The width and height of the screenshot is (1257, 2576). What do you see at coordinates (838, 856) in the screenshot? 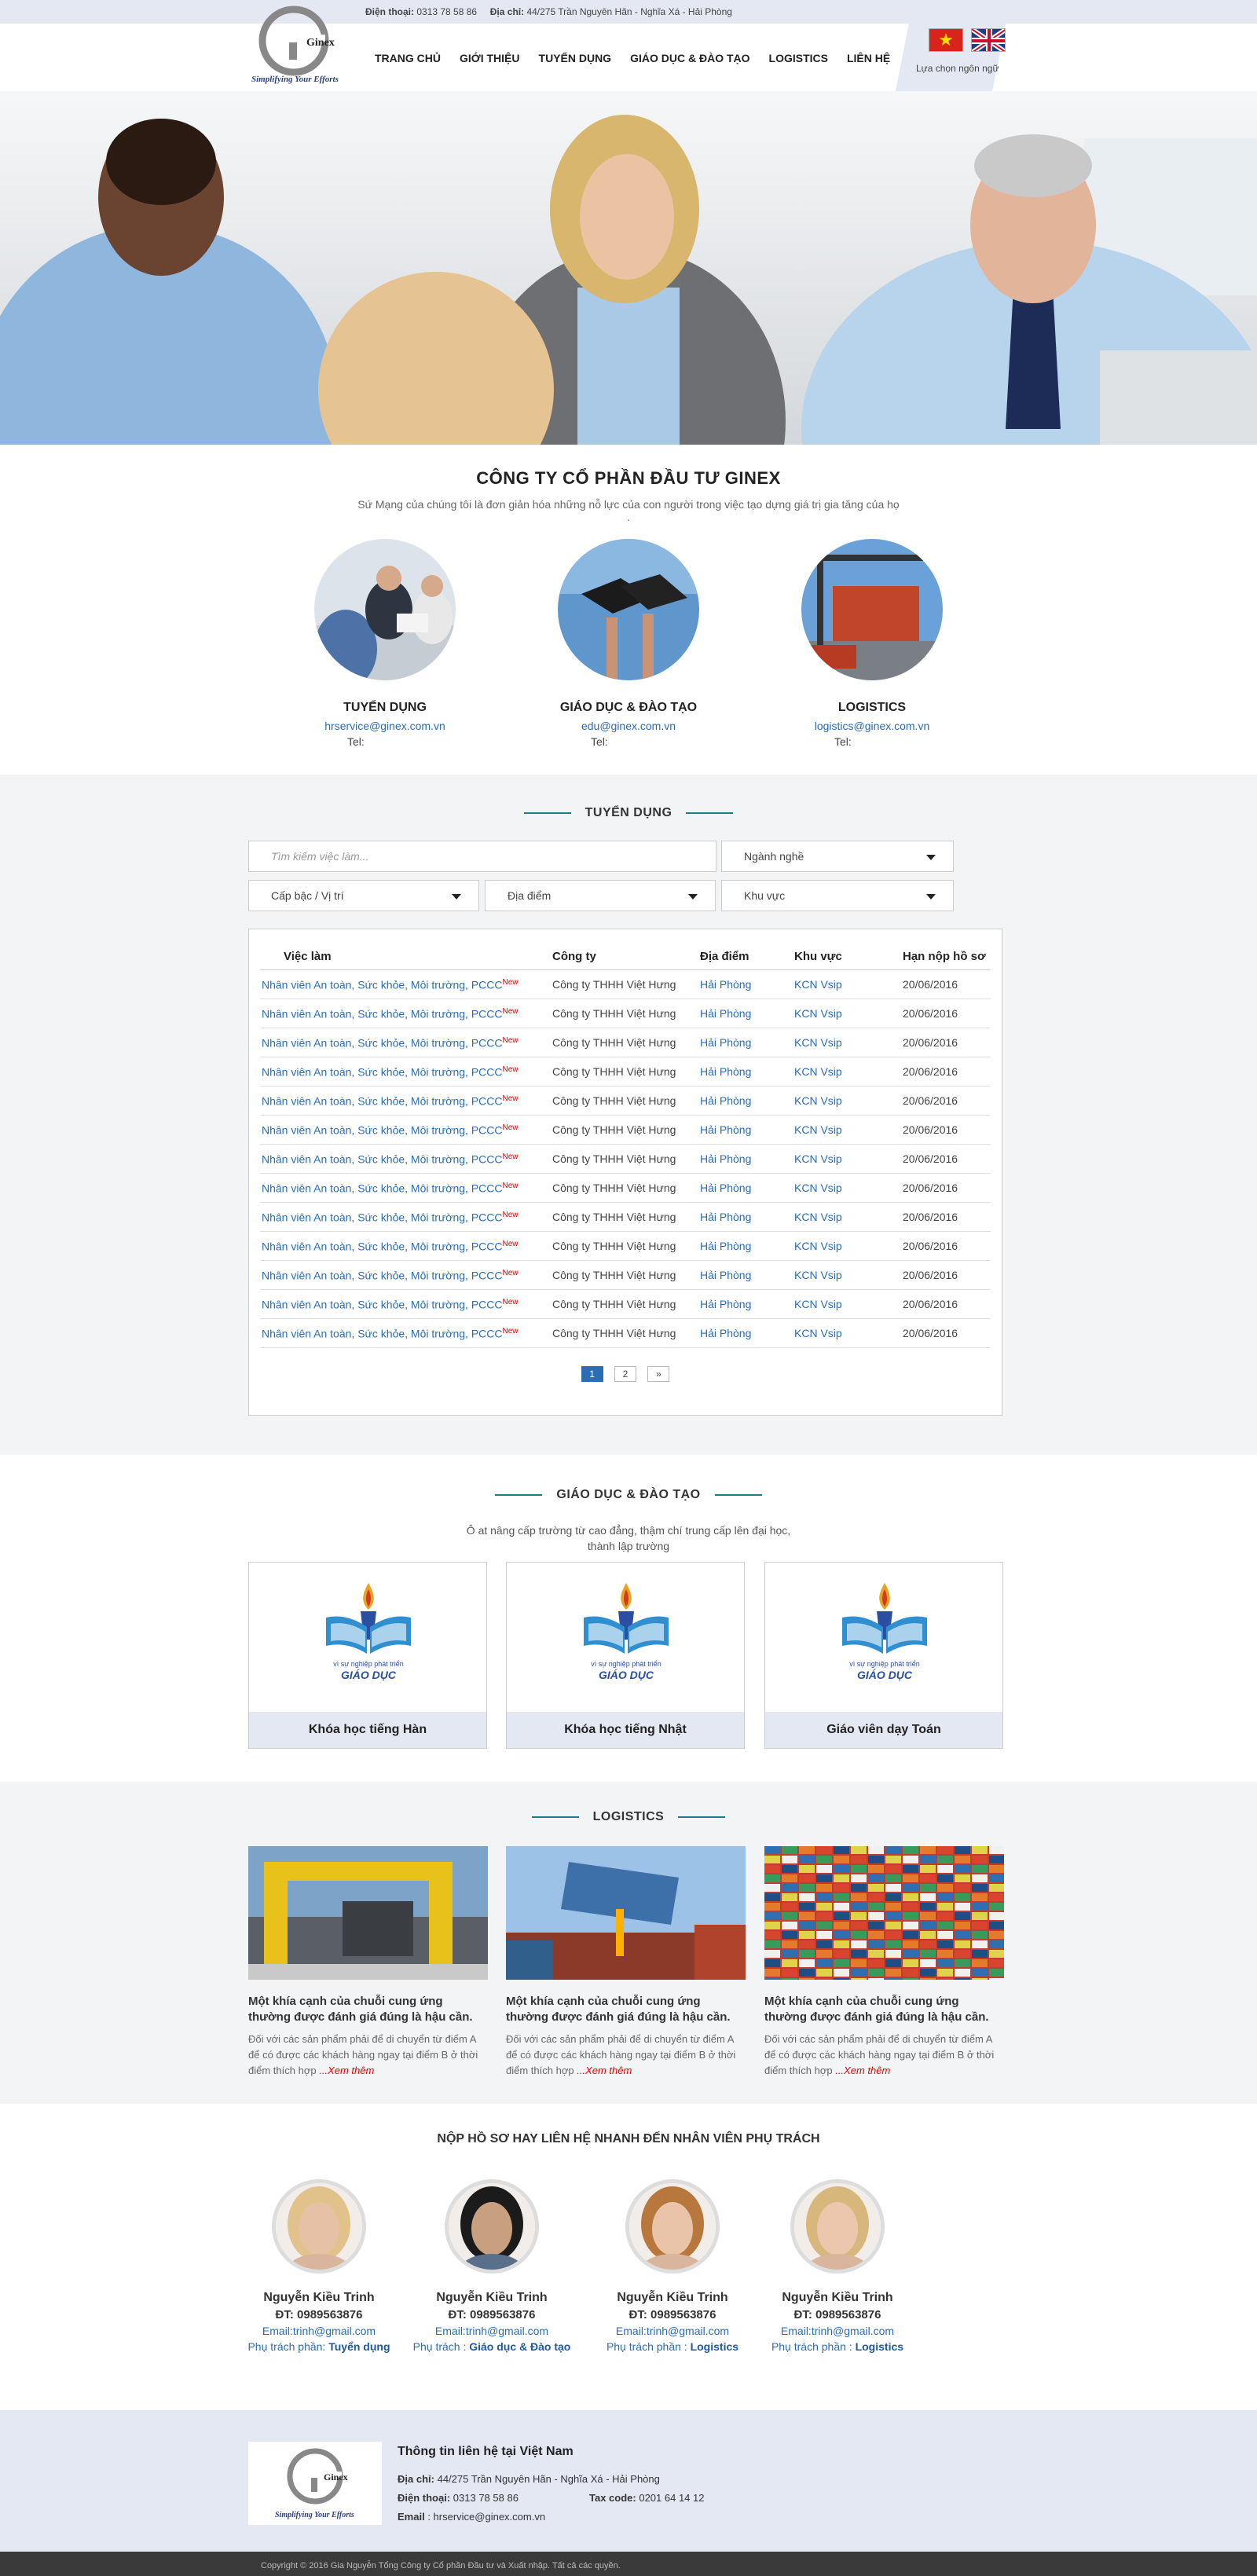
I see `industry-select: Ngành nghề` at bounding box center [838, 856].